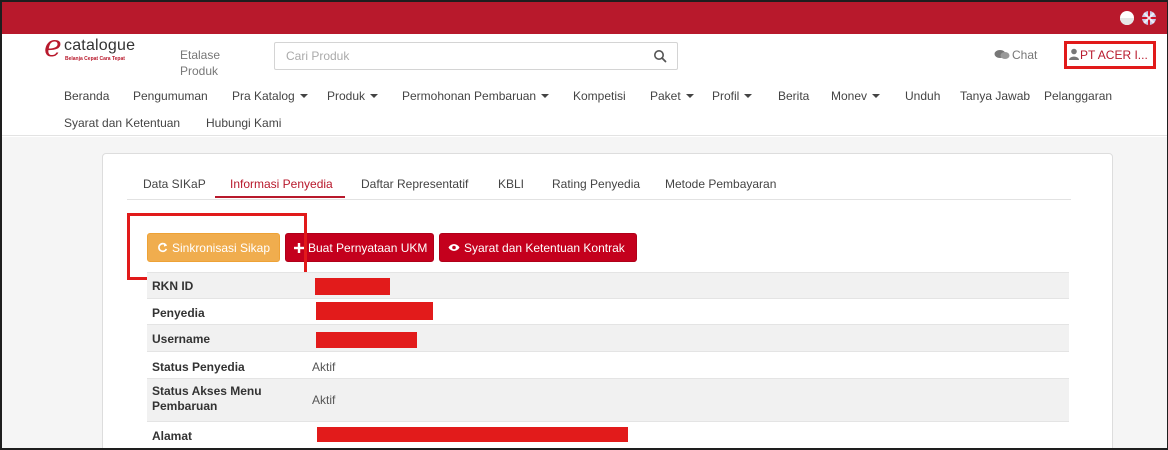  I want to click on nav-item-permohonan-pembaruan: Permohonan Pembaruan, so click(476, 96).